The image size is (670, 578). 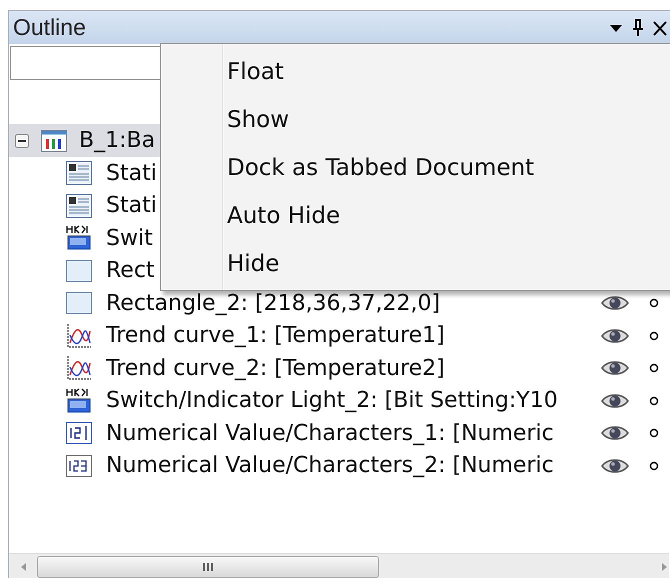 What do you see at coordinates (332, 401) in the screenshot?
I see `tree-item-label: Switch/Indicator Light_2: [Bit Setting:Y10` at bounding box center [332, 401].